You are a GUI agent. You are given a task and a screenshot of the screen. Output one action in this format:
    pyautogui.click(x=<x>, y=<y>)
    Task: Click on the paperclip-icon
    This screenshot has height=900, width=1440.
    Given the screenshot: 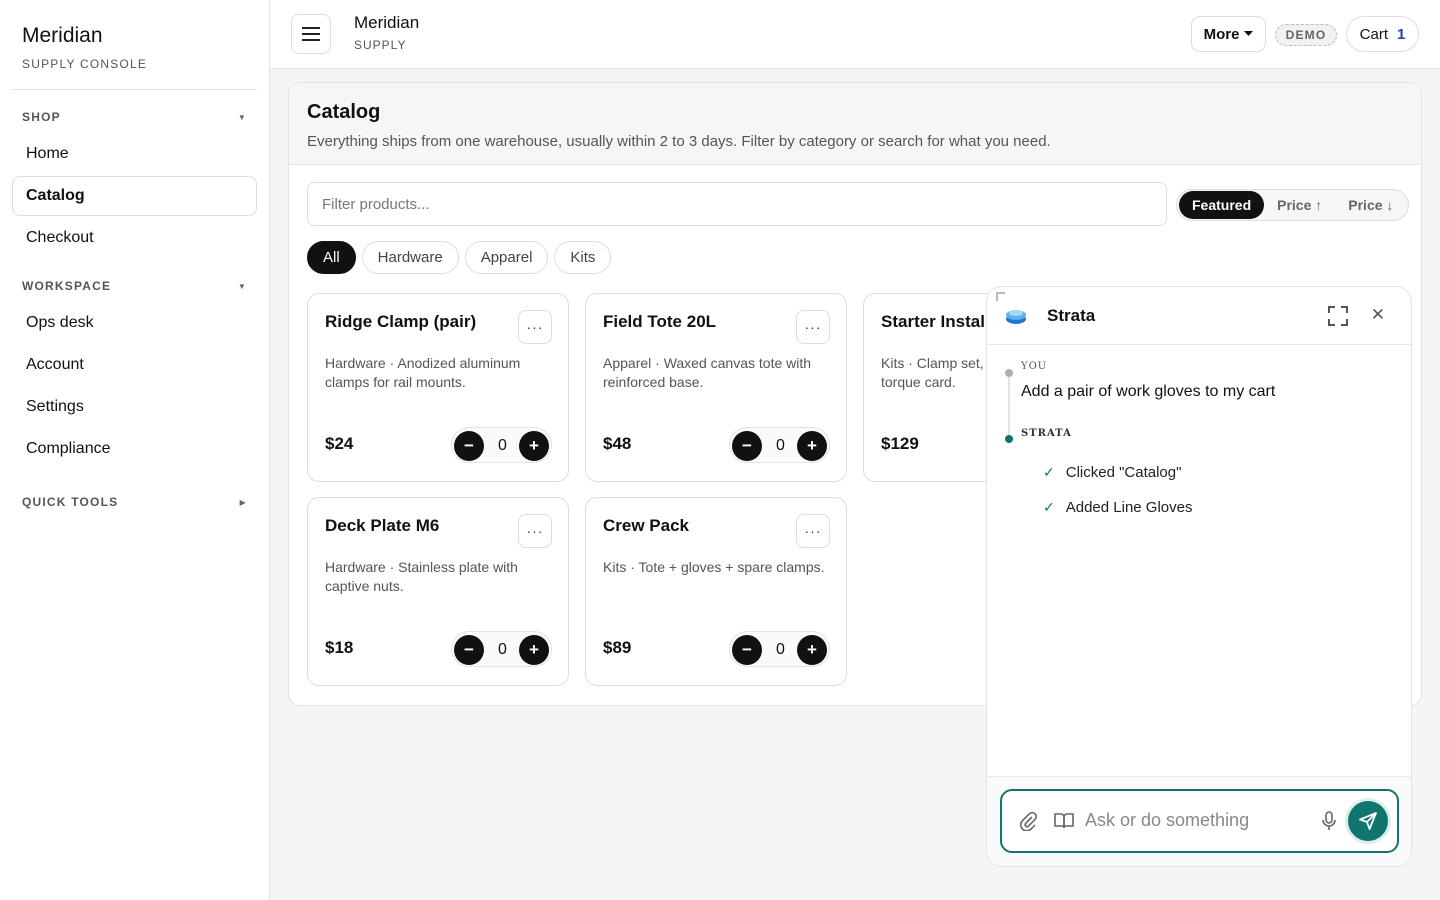 What is the action you would take?
    pyautogui.click(x=1028, y=821)
    